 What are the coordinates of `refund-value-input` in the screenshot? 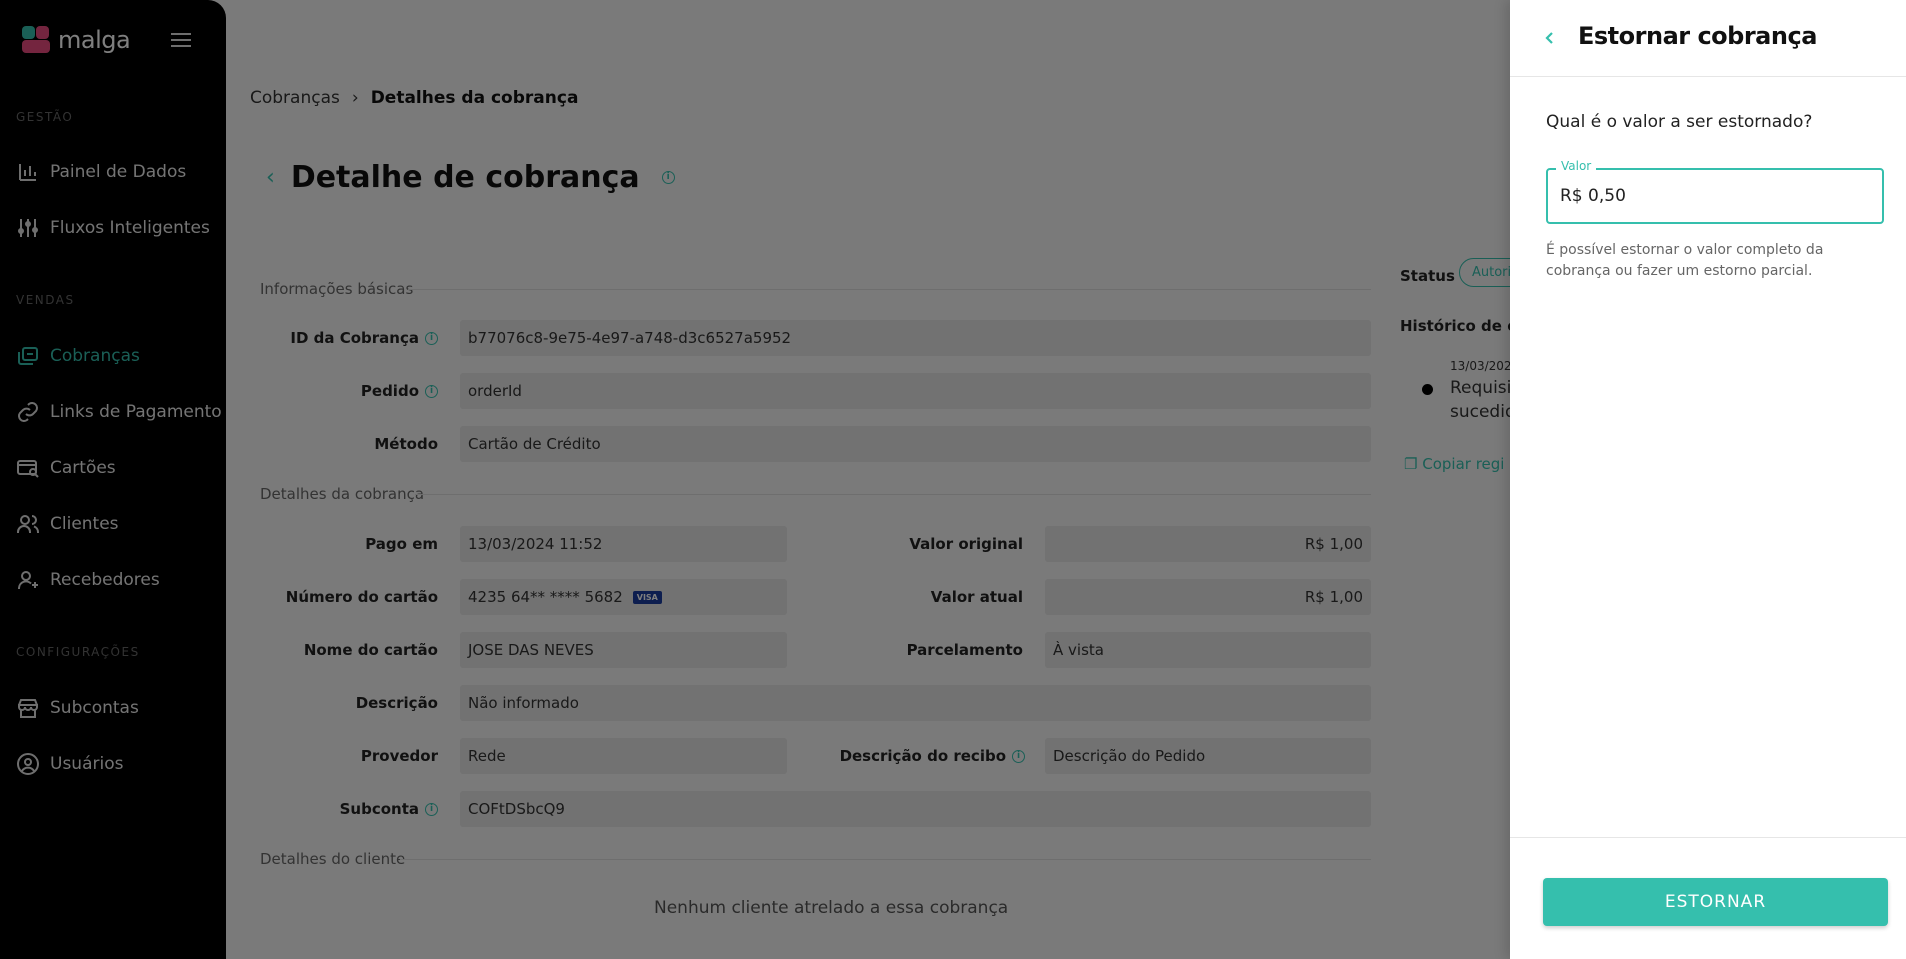 It's located at (1710, 196).